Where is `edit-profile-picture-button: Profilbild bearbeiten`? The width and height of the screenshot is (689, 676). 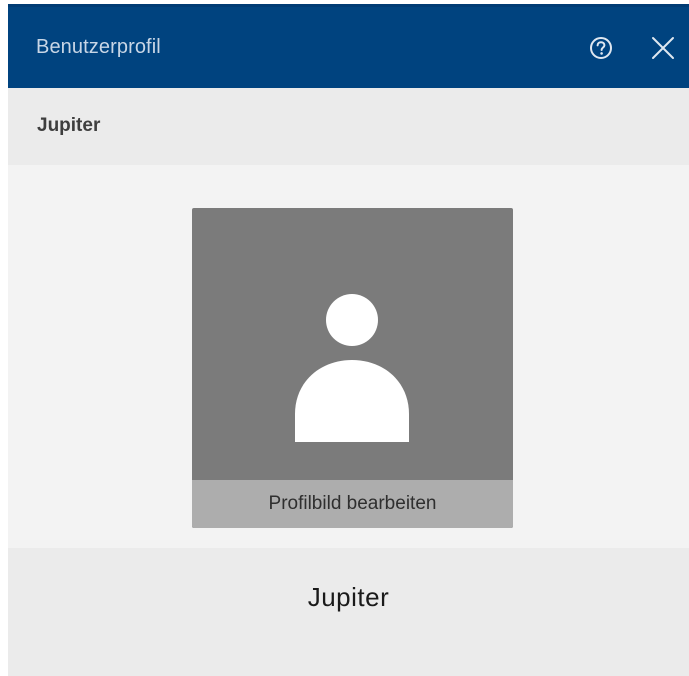
edit-profile-picture-button: Profilbild bearbeiten is located at coordinates (352, 504).